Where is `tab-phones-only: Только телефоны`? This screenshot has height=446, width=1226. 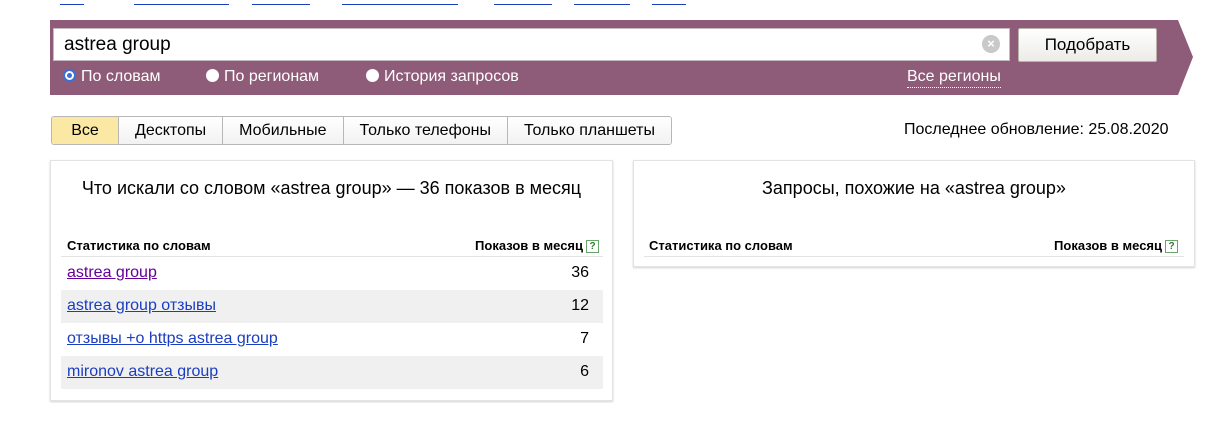 tab-phones-only: Только телефоны is located at coordinates (424, 130).